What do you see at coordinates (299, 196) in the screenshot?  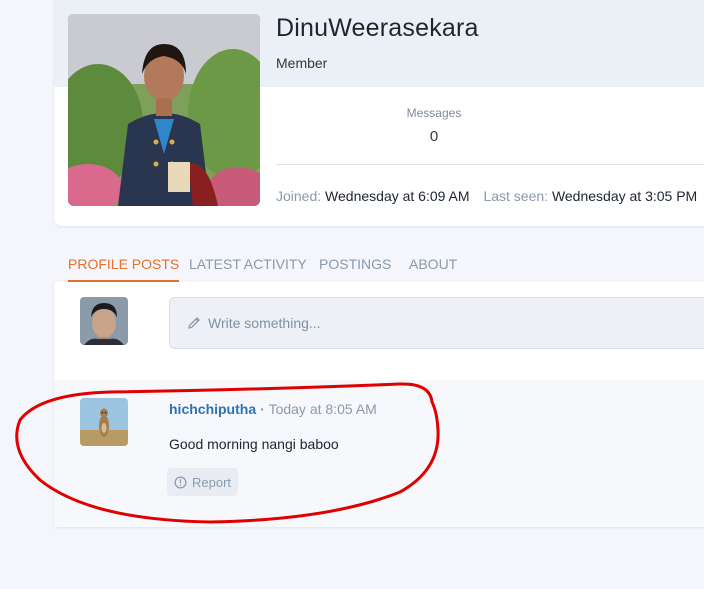 I see `joined-label: Joined:` at bounding box center [299, 196].